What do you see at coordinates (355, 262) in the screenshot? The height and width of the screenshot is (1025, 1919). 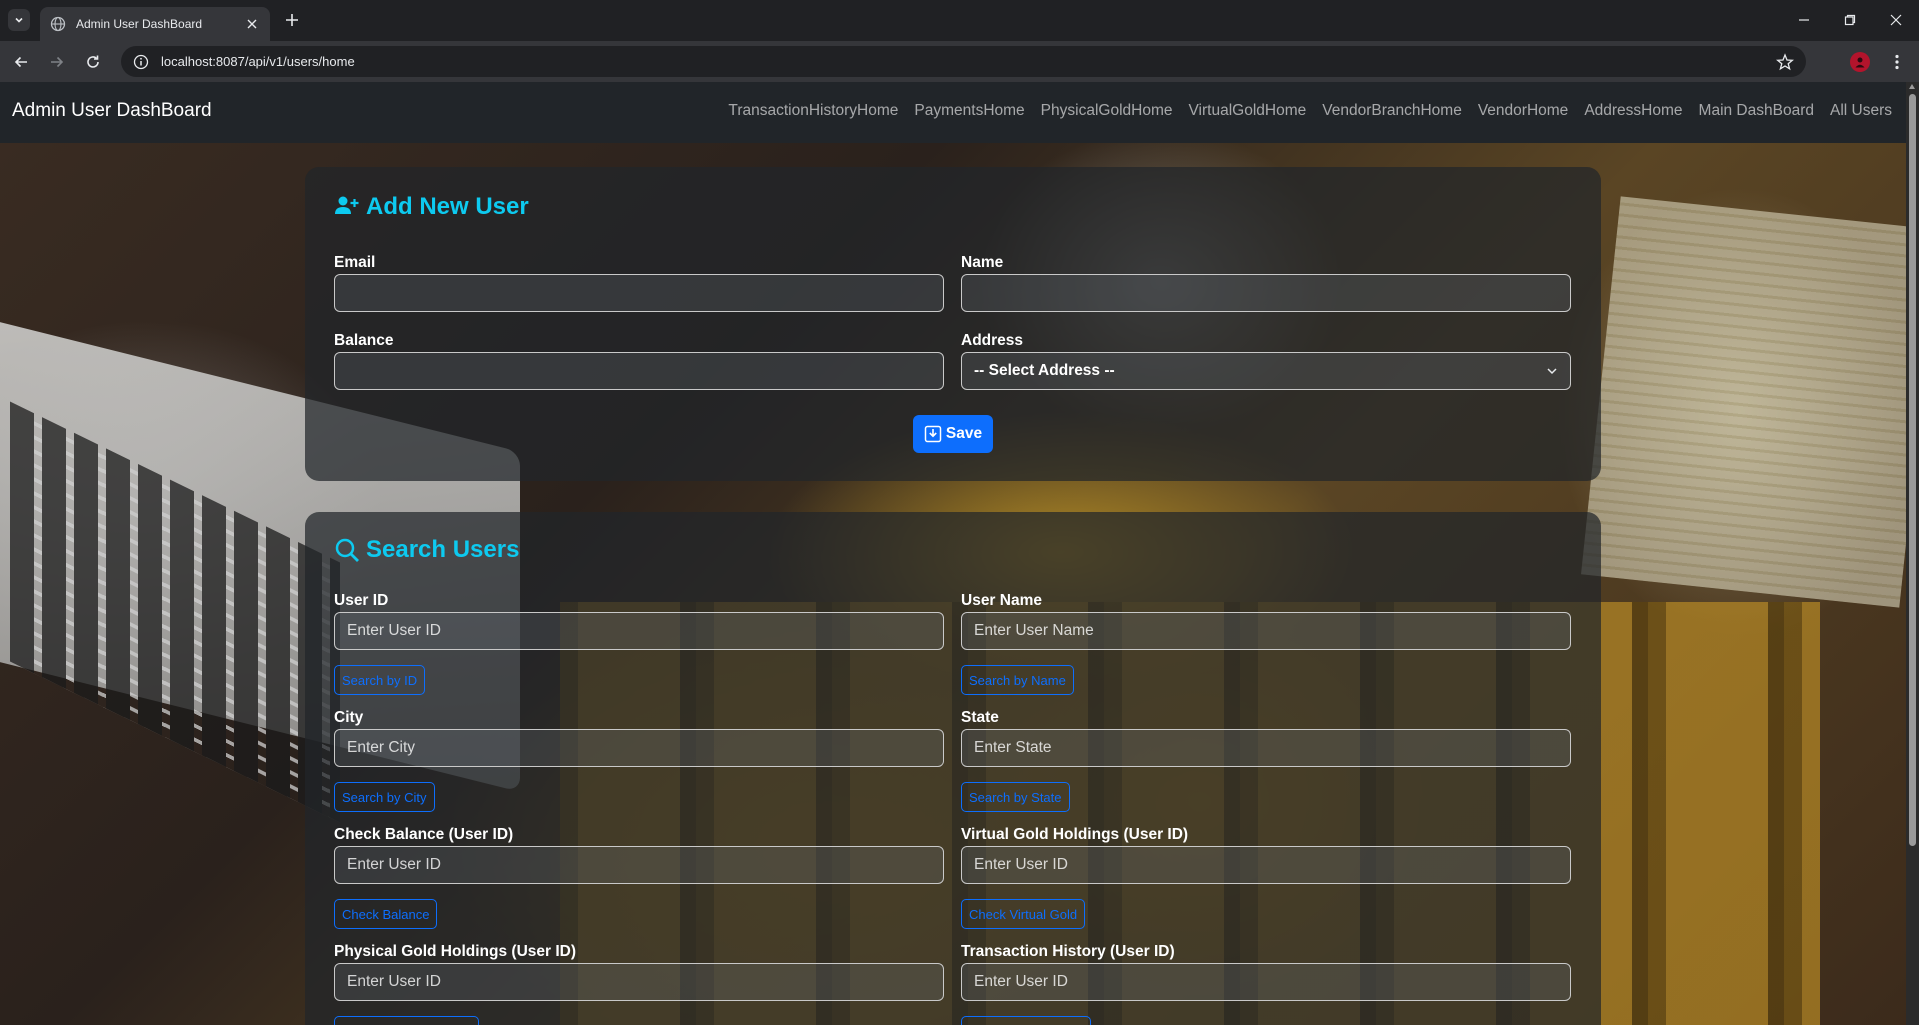 I see `email-label: Email` at bounding box center [355, 262].